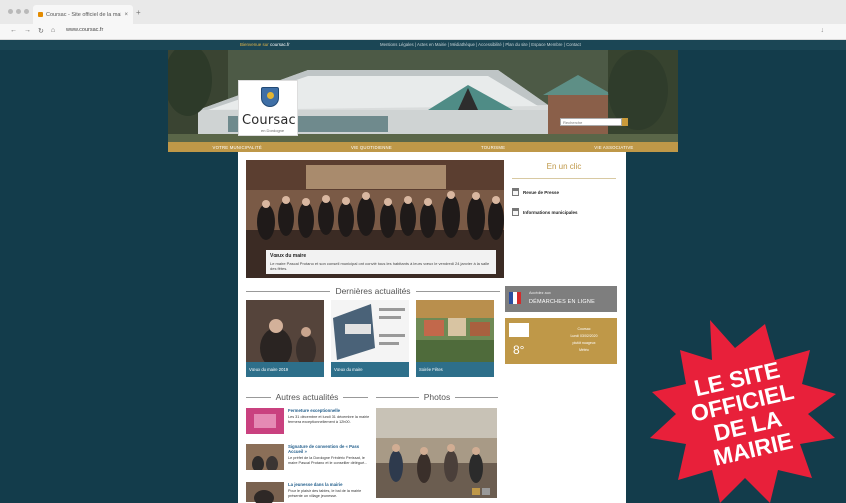 The width and height of the screenshot is (846, 503). I want to click on logo-name: Coursac, so click(269, 120).